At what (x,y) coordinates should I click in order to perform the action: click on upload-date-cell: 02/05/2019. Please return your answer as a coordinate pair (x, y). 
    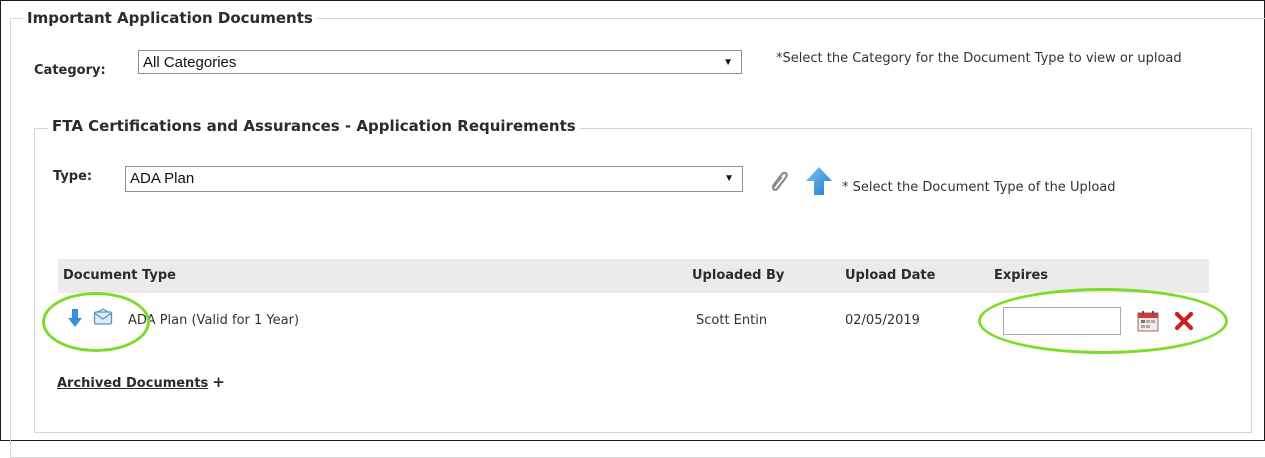
    Looking at the image, I should click on (882, 320).